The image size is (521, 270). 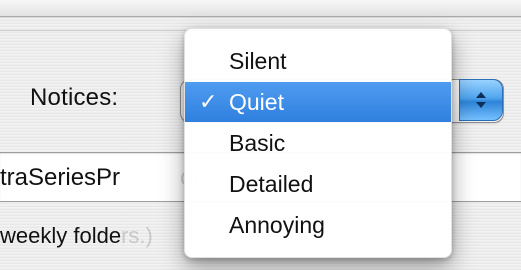 What do you see at coordinates (208, 101) in the screenshot?
I see `checkmark-icon: ✓` at bounding box center [208, 101].